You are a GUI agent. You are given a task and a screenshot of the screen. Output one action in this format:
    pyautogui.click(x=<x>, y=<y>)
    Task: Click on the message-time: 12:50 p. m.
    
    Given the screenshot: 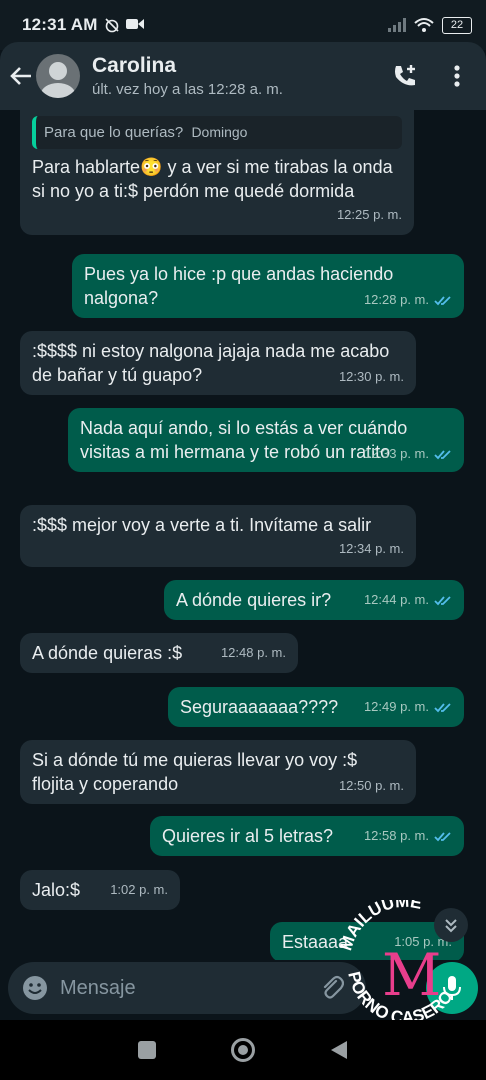 What is the action you would take?
    pyautogui.click(x=371, y=785)
    